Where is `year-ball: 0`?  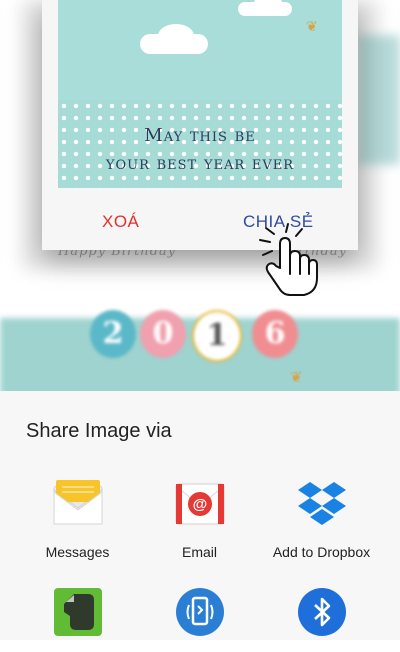
year-ball: 0 is located at coordinates (163, 334).